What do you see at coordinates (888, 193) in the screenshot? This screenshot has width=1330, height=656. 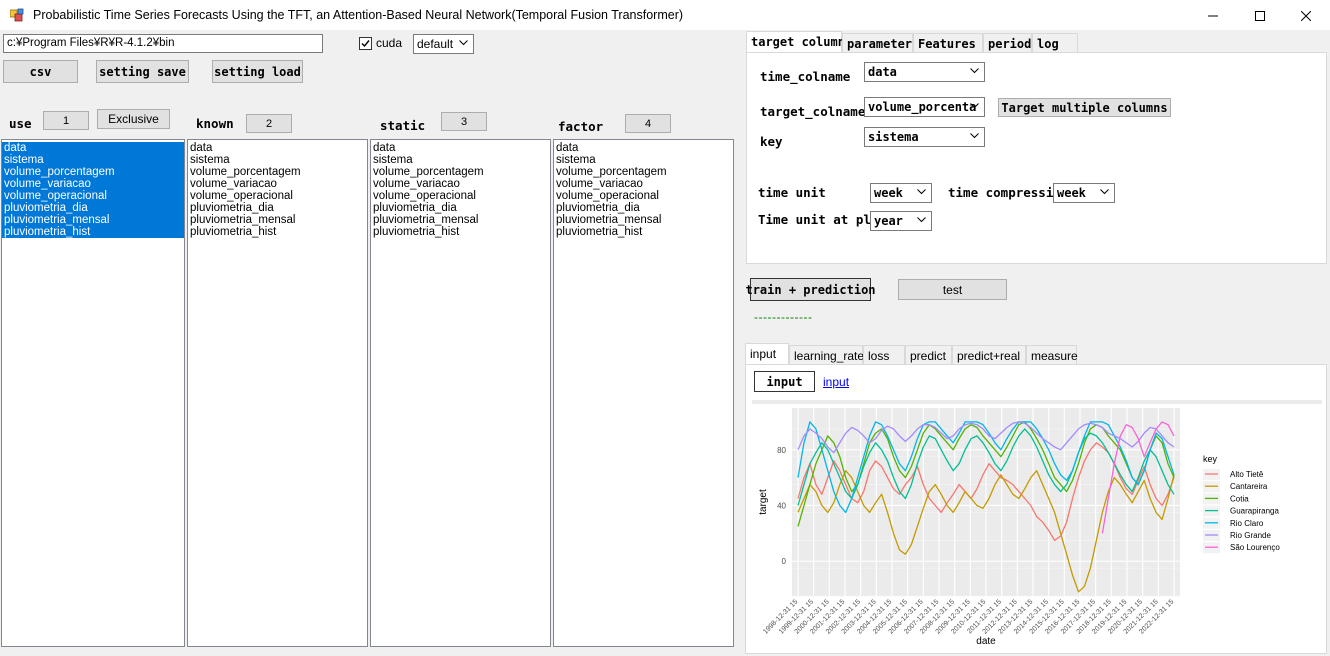 I see `time-unit-value: week` at bounding box center [888, 193].